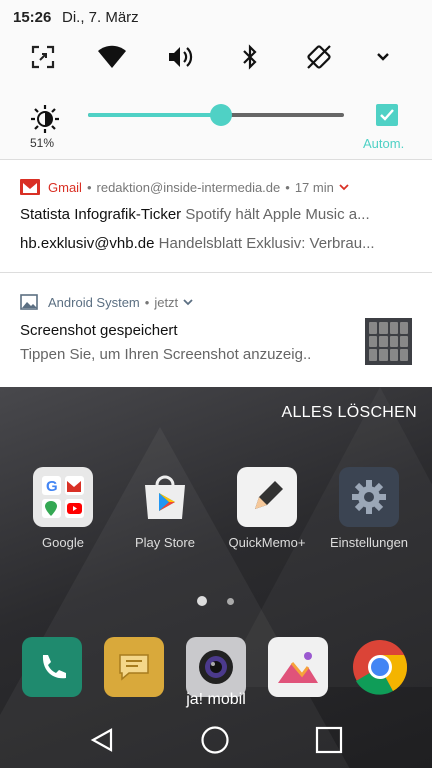 The image size is (432, 768). I want to click on screenshot-thumbnail, so click(388, 341).